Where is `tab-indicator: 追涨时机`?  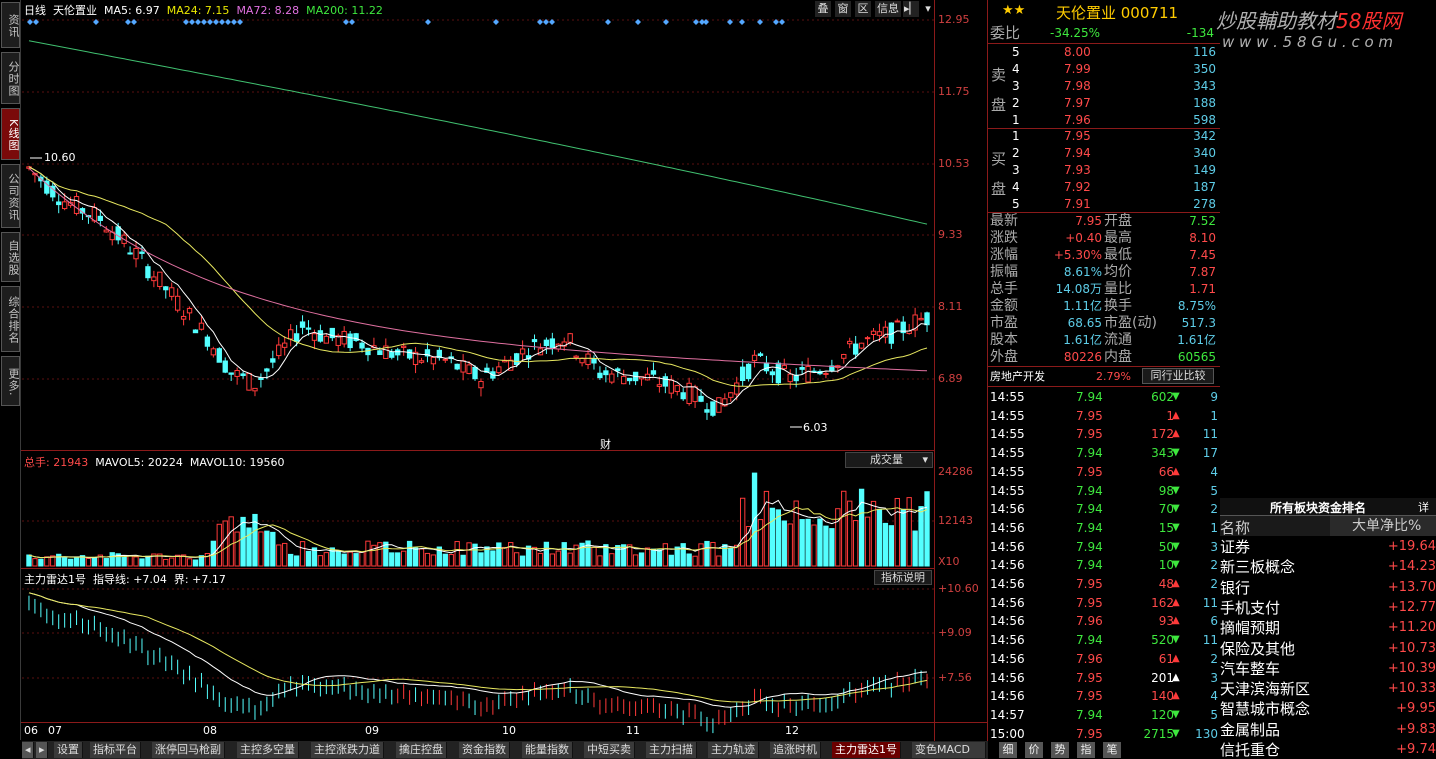 tab-indicator: 追涨时机 is located at coordinates (795, 750).